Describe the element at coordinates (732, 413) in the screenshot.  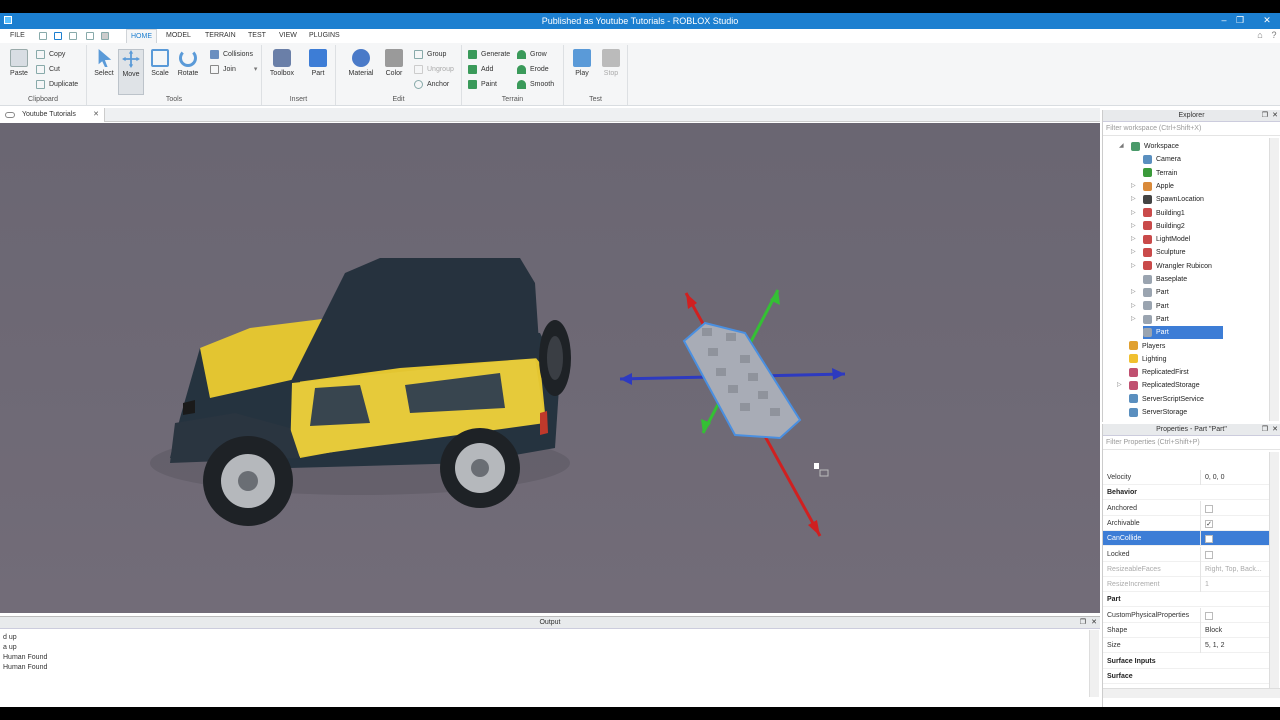
I see `selected-part` at that location.